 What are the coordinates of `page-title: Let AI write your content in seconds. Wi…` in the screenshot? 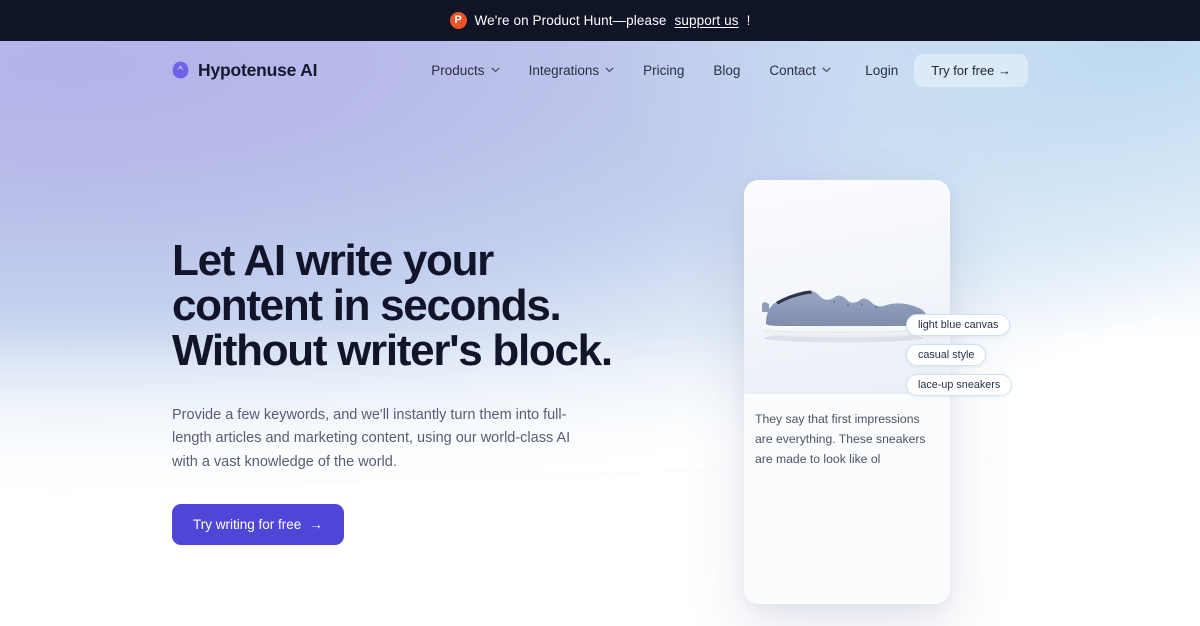 It's located at (392, 305).